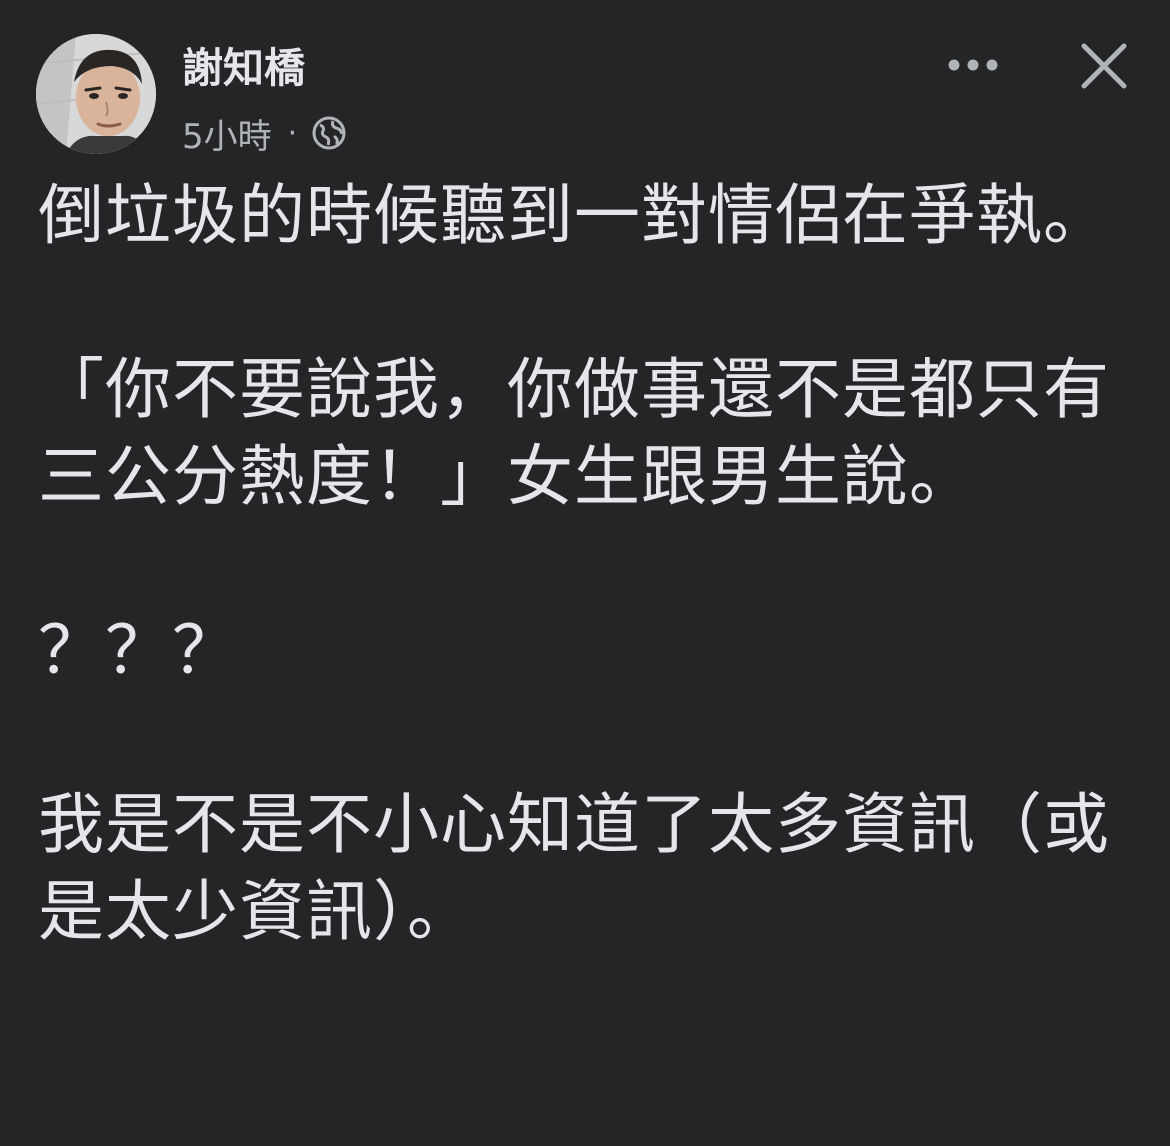  I want to click on avatar-image, so click(96, 94).